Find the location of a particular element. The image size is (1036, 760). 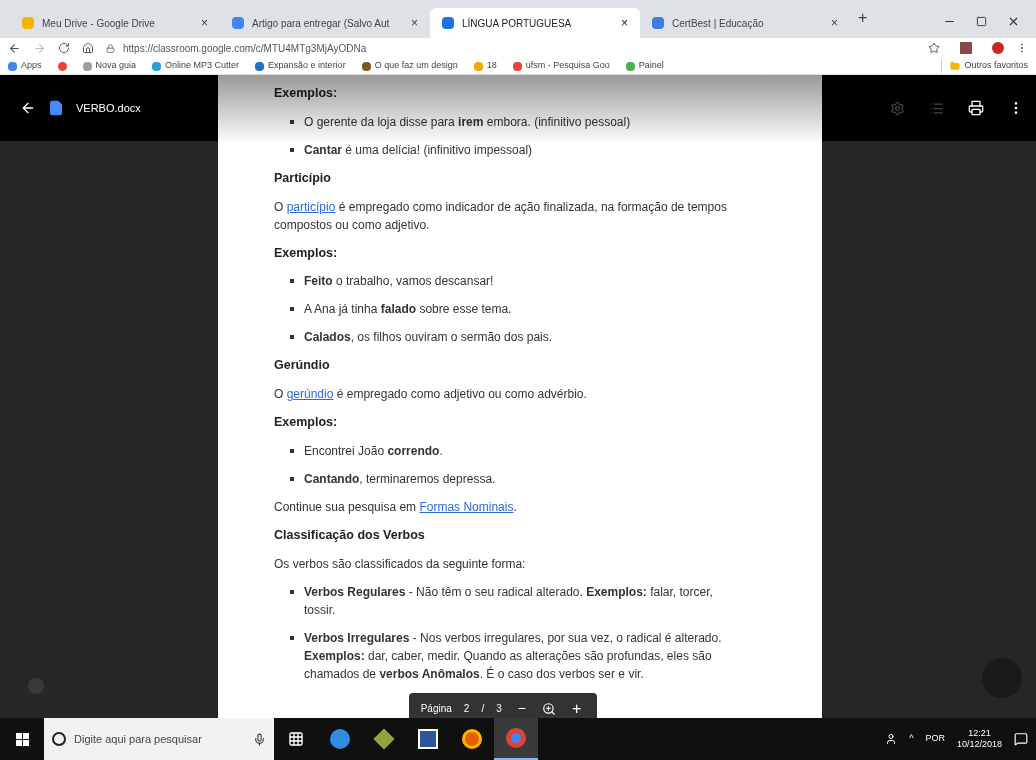

bookmark-folder-label: Outros favoritos is located at coordinates (996, 66).